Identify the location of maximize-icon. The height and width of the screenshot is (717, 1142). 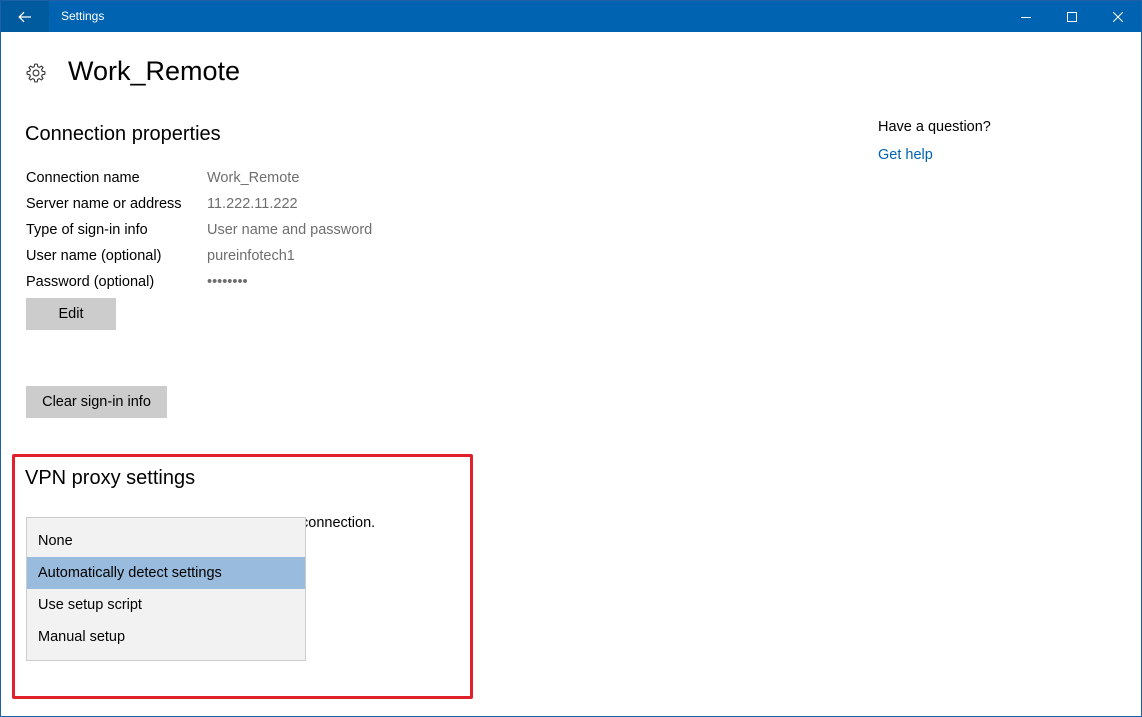
(1072, 16).